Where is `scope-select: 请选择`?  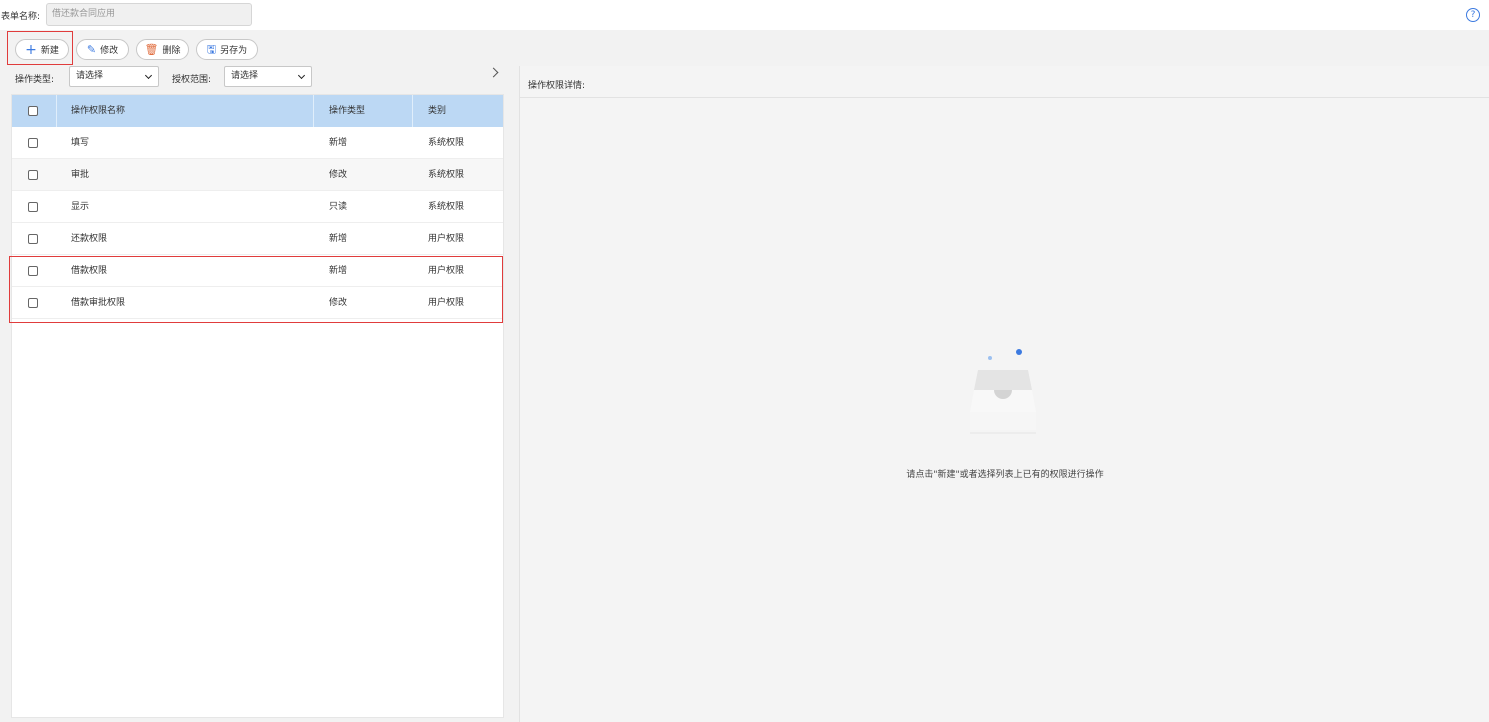 scope-select: 请选择 is located at coordinates (268, 76).